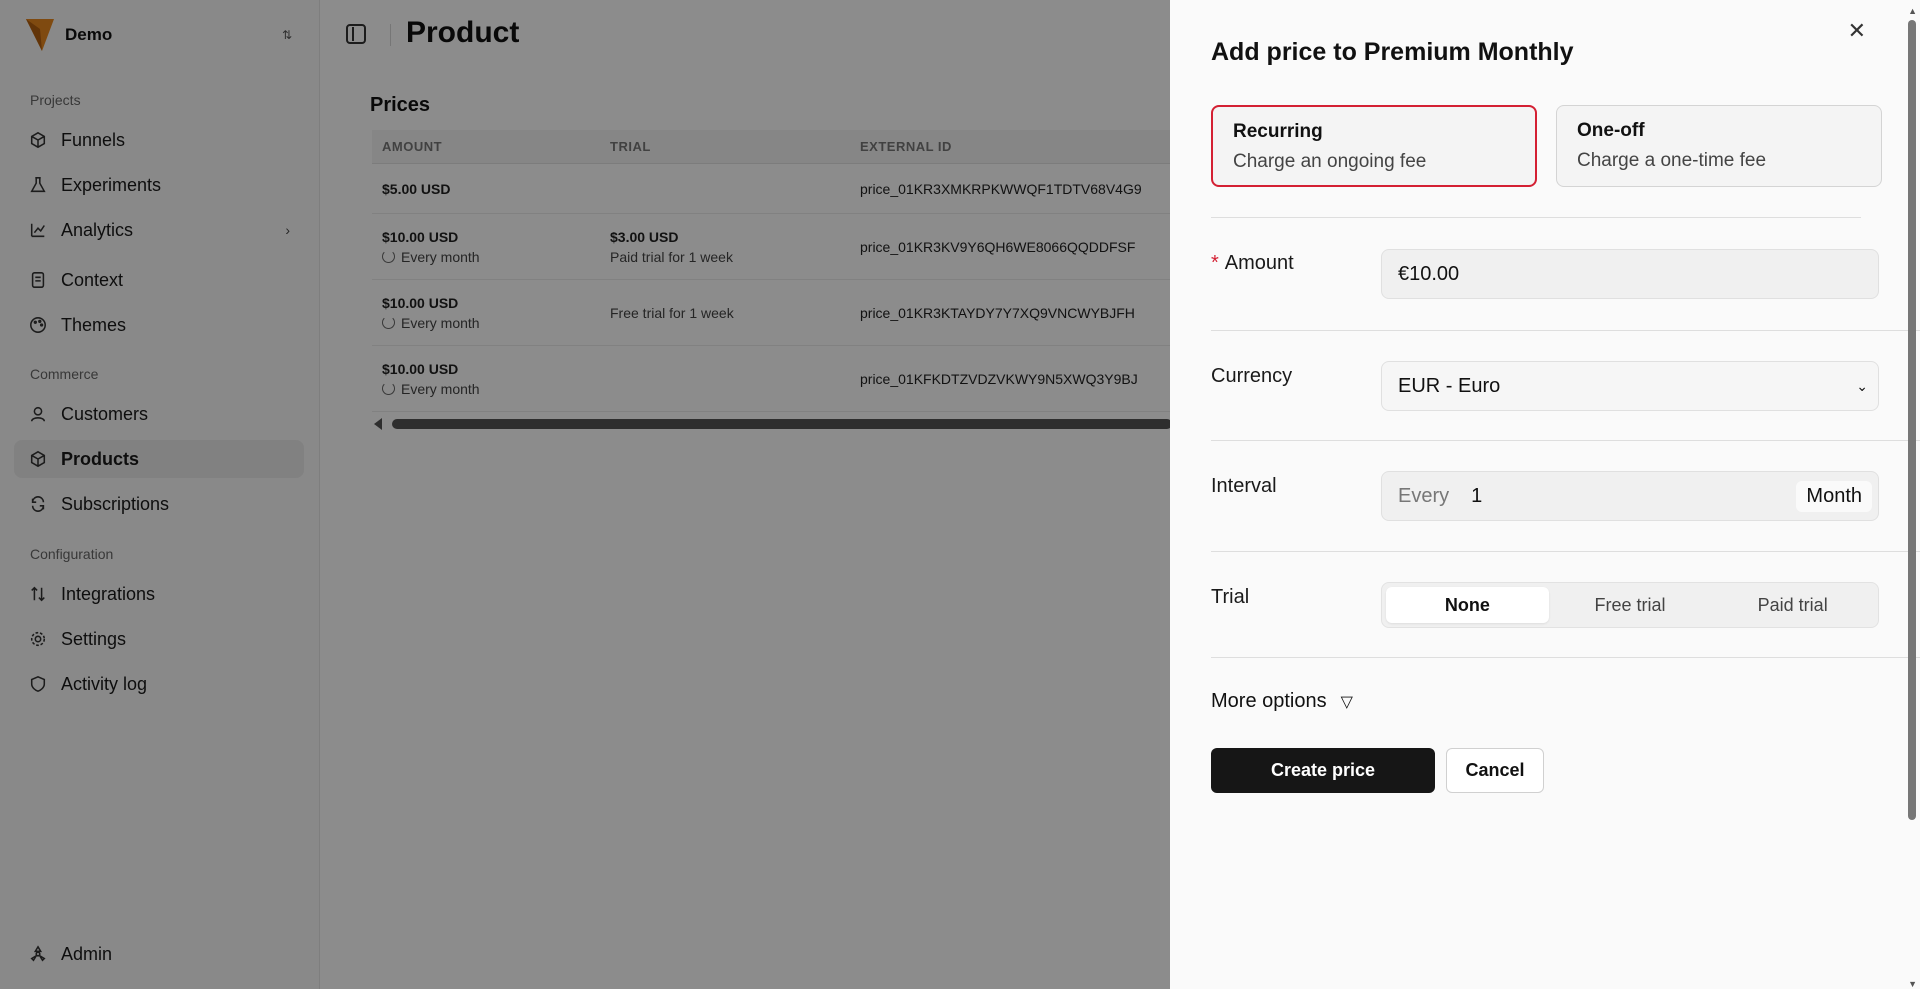  What do you see at coordinates (1392, 52) in the screenshot?
I see `drawer-title: Add price to Premium Monthly` at bounding box center [1392, 52].